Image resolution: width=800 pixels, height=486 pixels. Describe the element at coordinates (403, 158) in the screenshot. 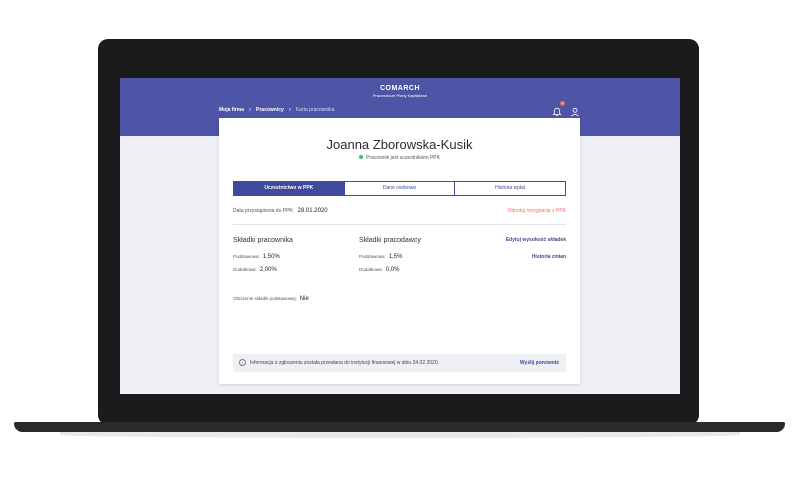

I see `employee-status-text: Pracownik jest uczestnikiem PPK` at that location.